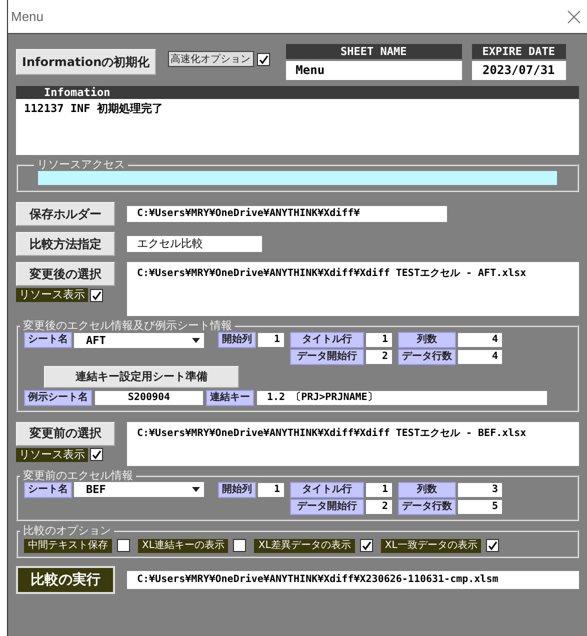 This screenshot has height=636, width=587. What do you see at coordinates (58, 398) in the screenshot?
I see `example-sheet-label: 例示シート名` at bounding box center [58, 398].